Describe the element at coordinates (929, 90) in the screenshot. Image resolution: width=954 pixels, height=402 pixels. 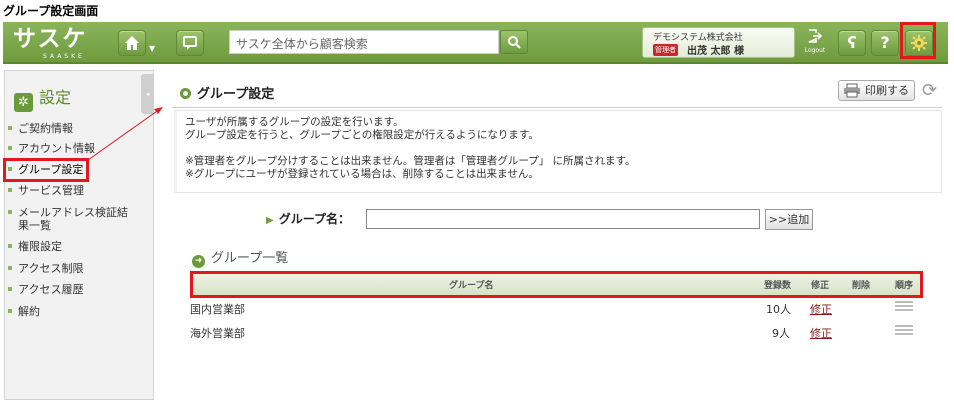
I see `refresh-icon: ⟳` at that location.